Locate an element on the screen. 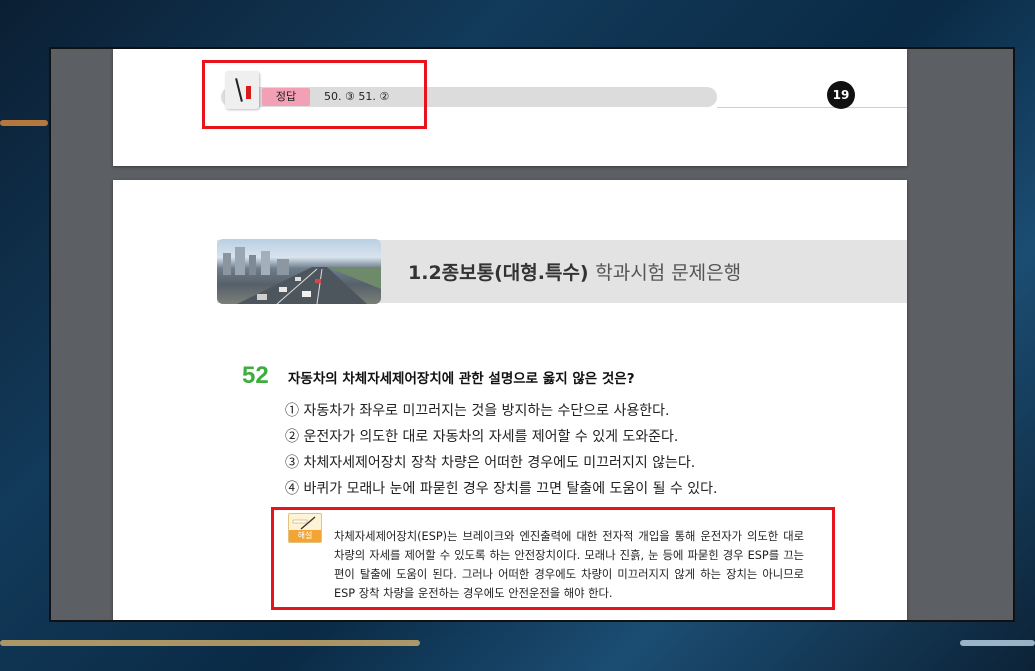 This screenshot has width=1035, height=671. highway-photo is located at coordinates (299, 271).